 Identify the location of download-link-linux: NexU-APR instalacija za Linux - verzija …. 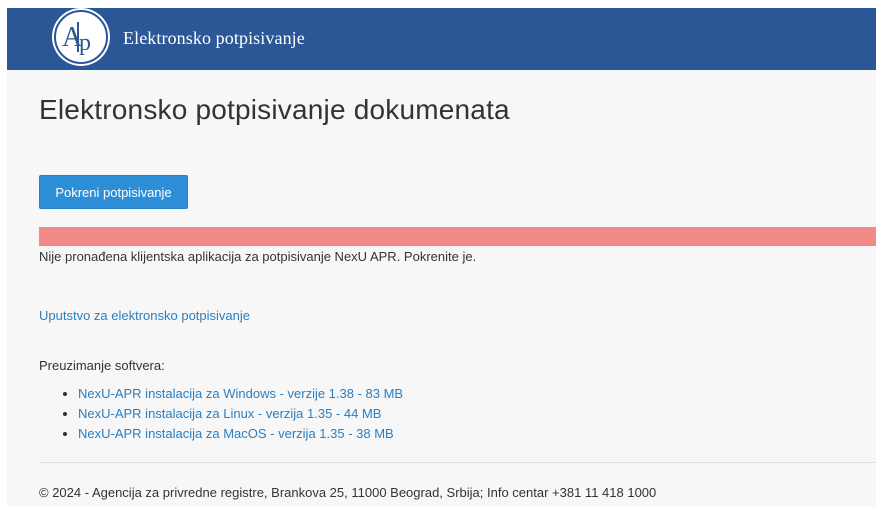
(229, 413).